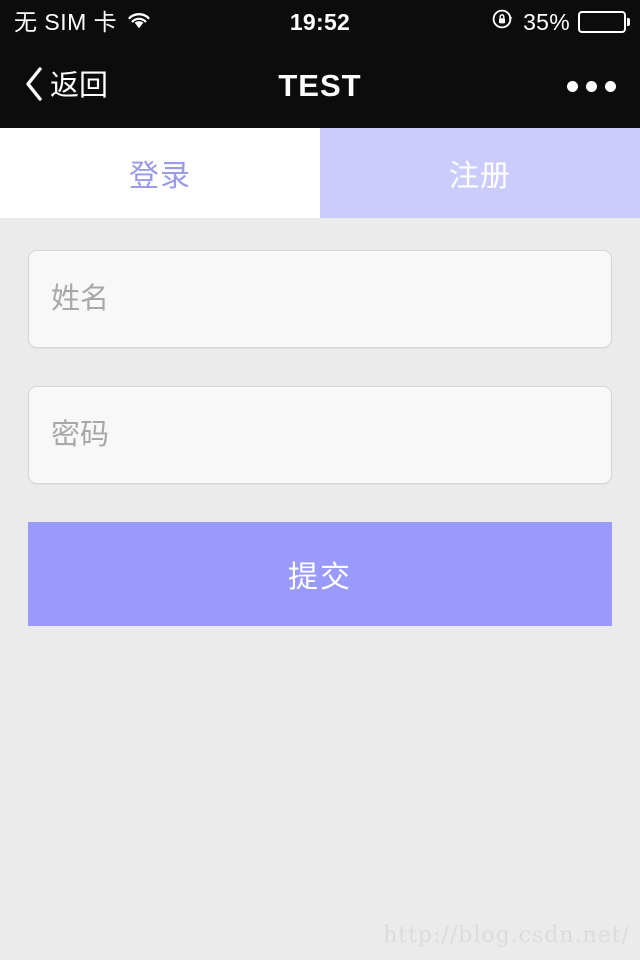  I want to click on submit-button: 提交, so click(320, 574).